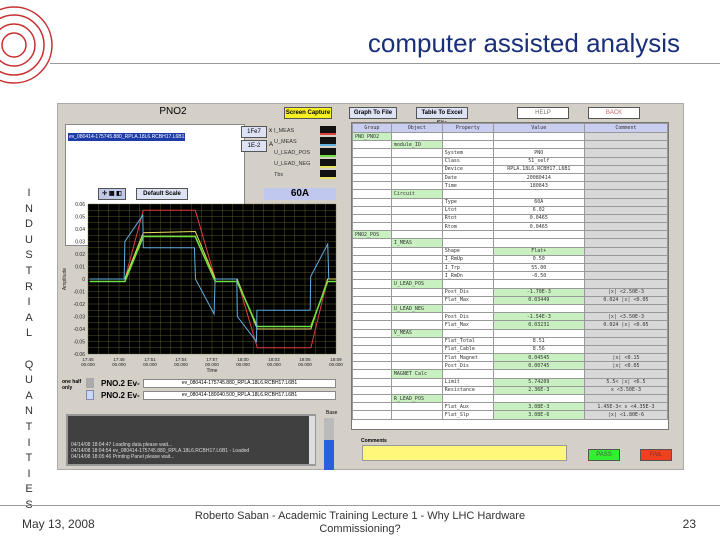 The width and height of the screenshot is (720, 540). I want to click on one-half-only-label: one half only, so click(72, 385).